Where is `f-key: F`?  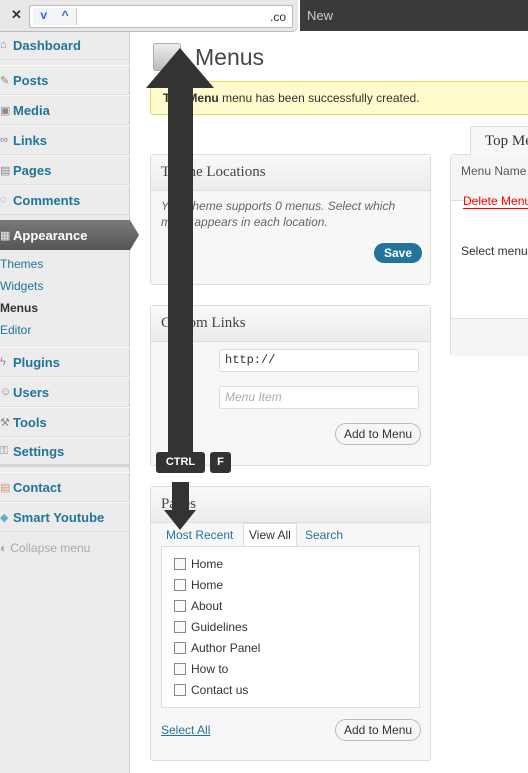
f-key: F is located at coordinates (220, 462).